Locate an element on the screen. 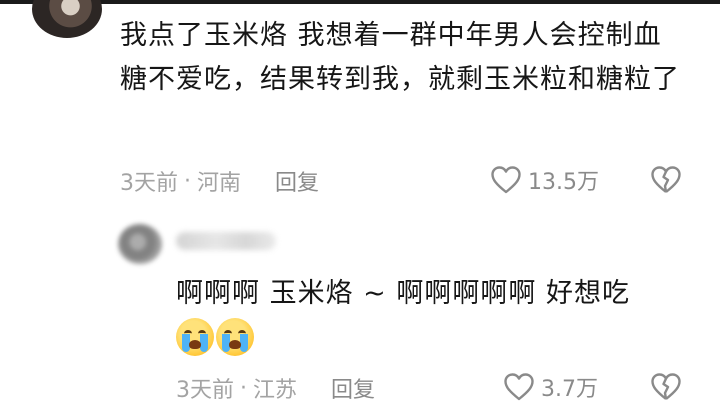  emoji-row is located at coordinates (215, 338).